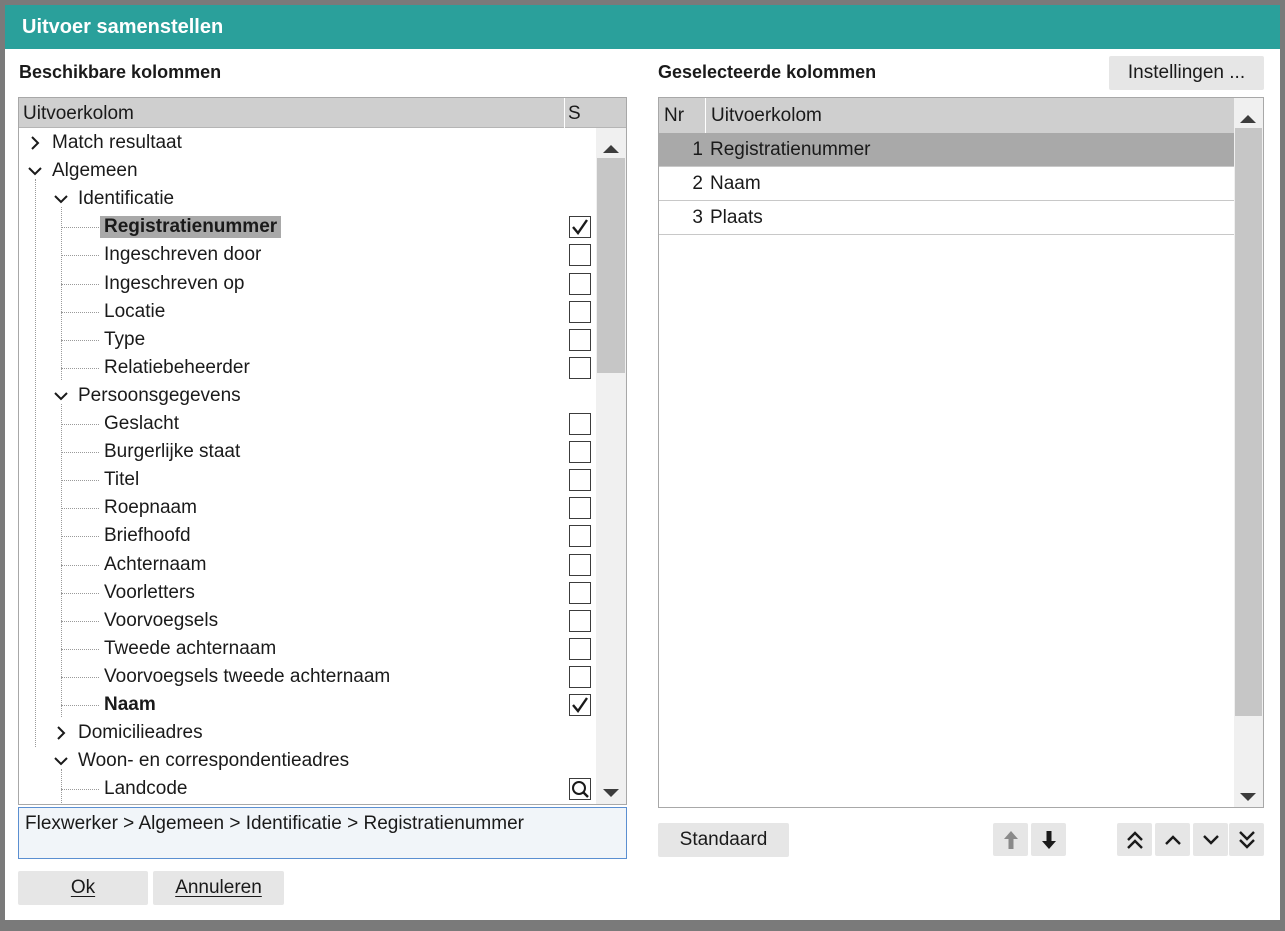 Image resolution: width=1285 pixels, height=931 pixels. What do you see at coordinates (766, 116) in the screenshot?
I see `list-header-column: Uitvoerkolom` at bounding box center [766, 116].